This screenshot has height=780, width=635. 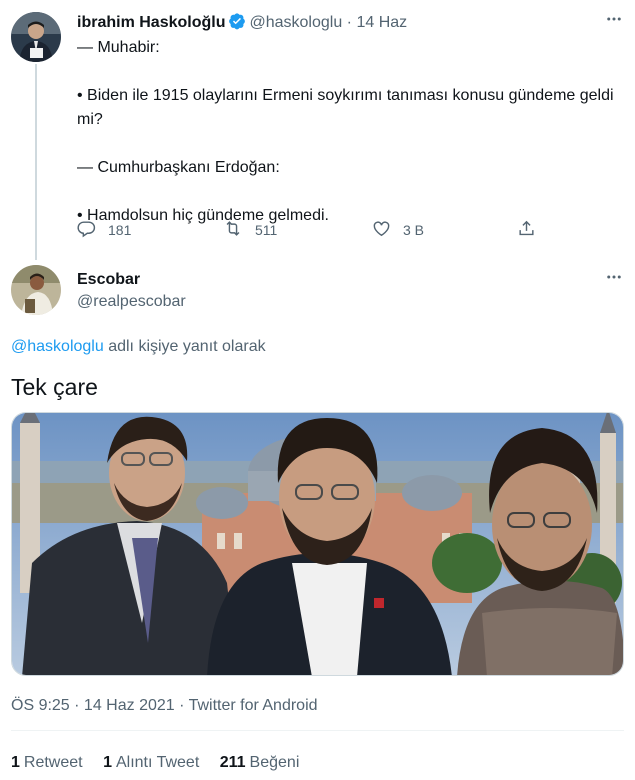 I want to click on tweet-date: 14 Haz, so click(x=381, y=22).